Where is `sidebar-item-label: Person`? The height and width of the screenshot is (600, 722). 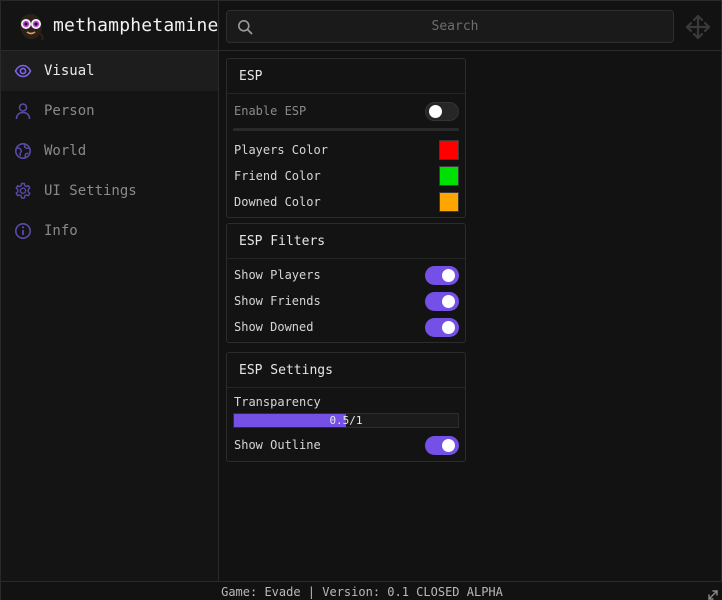 sidebar-item-label: Person is located at coordinates (69, 111).